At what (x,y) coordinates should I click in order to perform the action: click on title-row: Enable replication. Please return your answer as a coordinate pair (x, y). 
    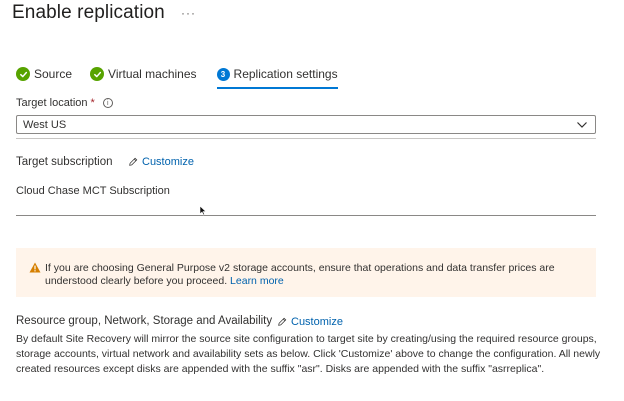
    Looking at the image, I should click on (88, 13).